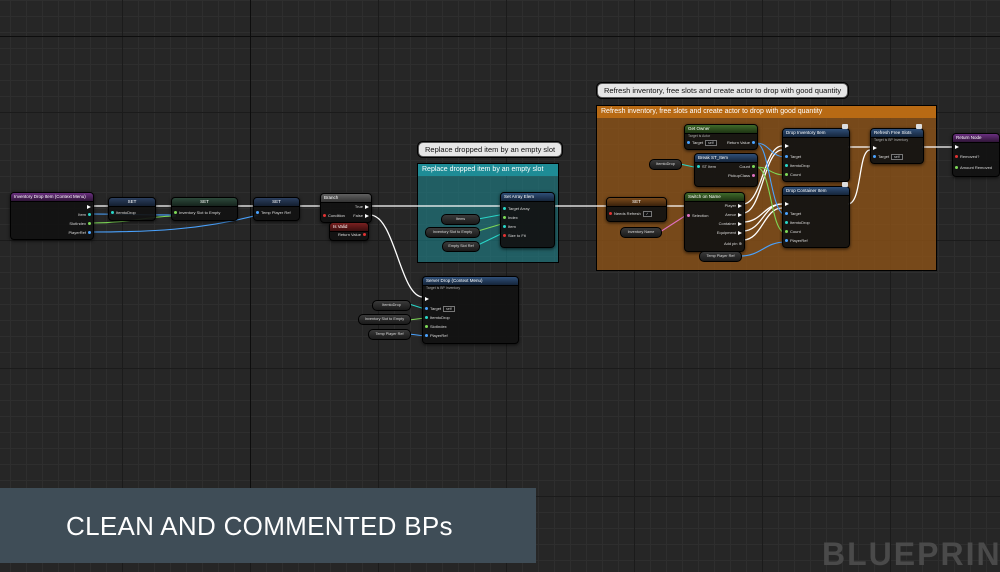  Describe the element at coordinates (742, 142) in the screenshot. I see `get-owner-pin-return: Return Value` at that location.